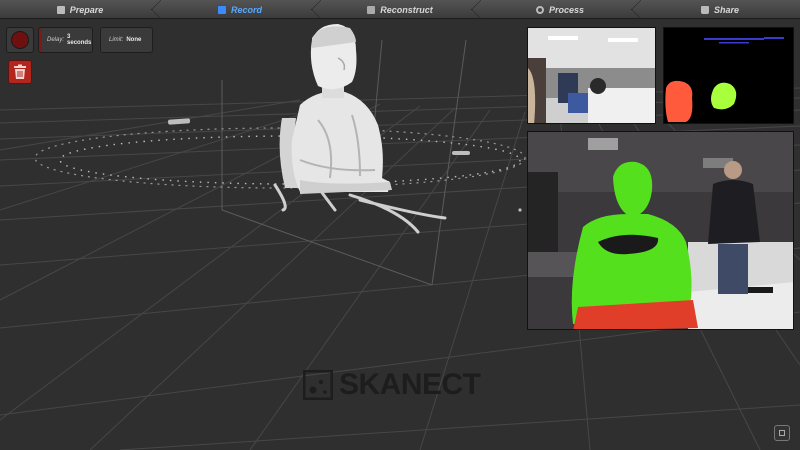 The height and width of the screenshot is (450, 800). What do you see at coordinates (65, 40) in the screenshot?
I see `delay-setting: Delay: 3 seconds` at bounding box center [65, 40].